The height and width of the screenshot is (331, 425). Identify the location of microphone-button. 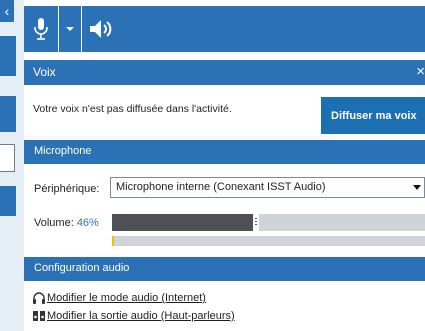
(41, 29).